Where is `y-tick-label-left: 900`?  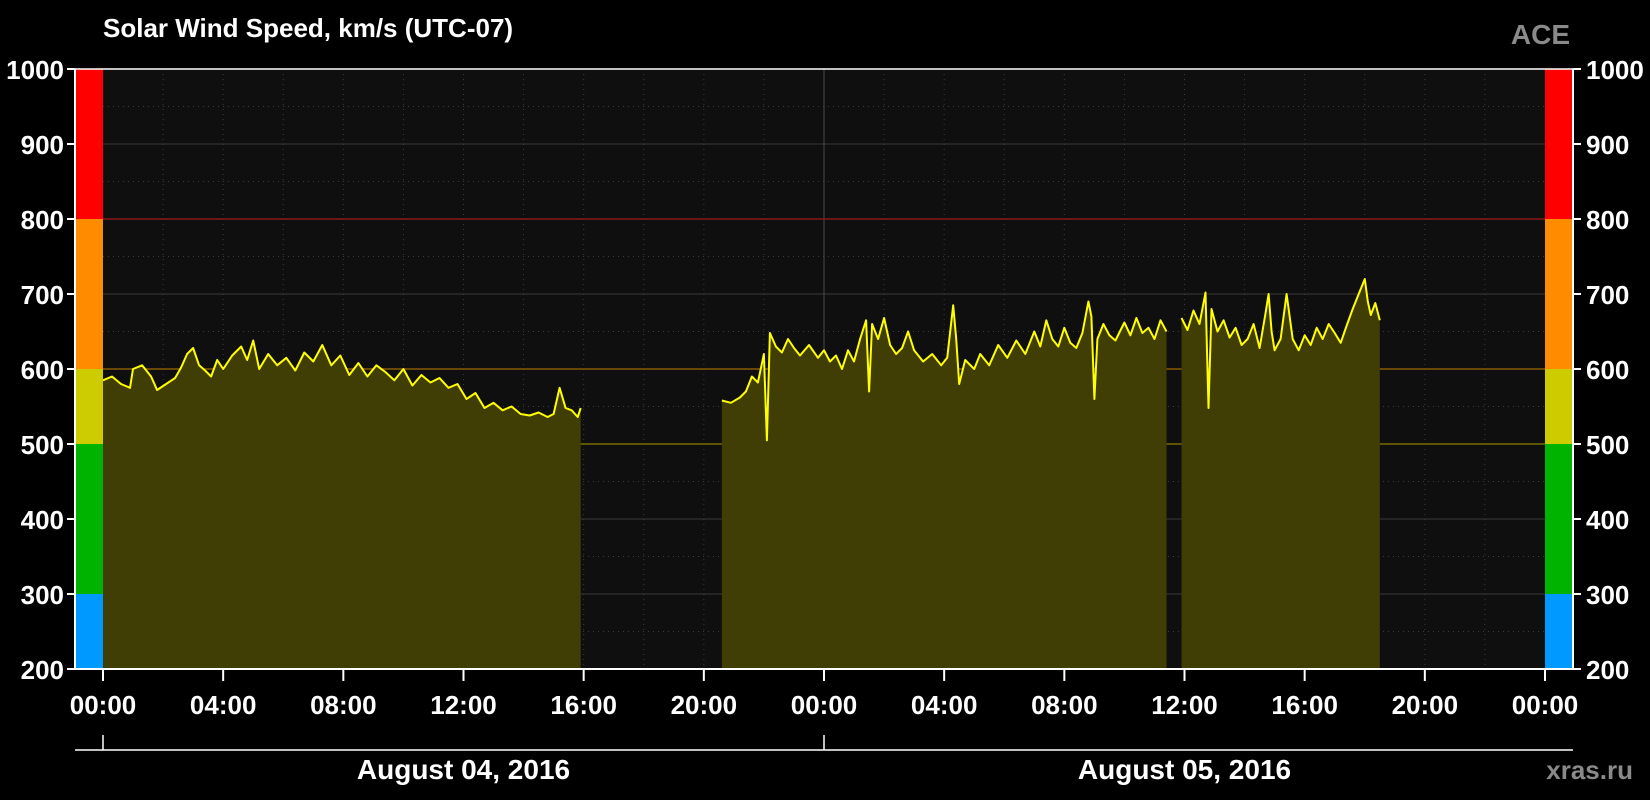 y-tick-label-left: 900 is located at coordinates (42, 145).